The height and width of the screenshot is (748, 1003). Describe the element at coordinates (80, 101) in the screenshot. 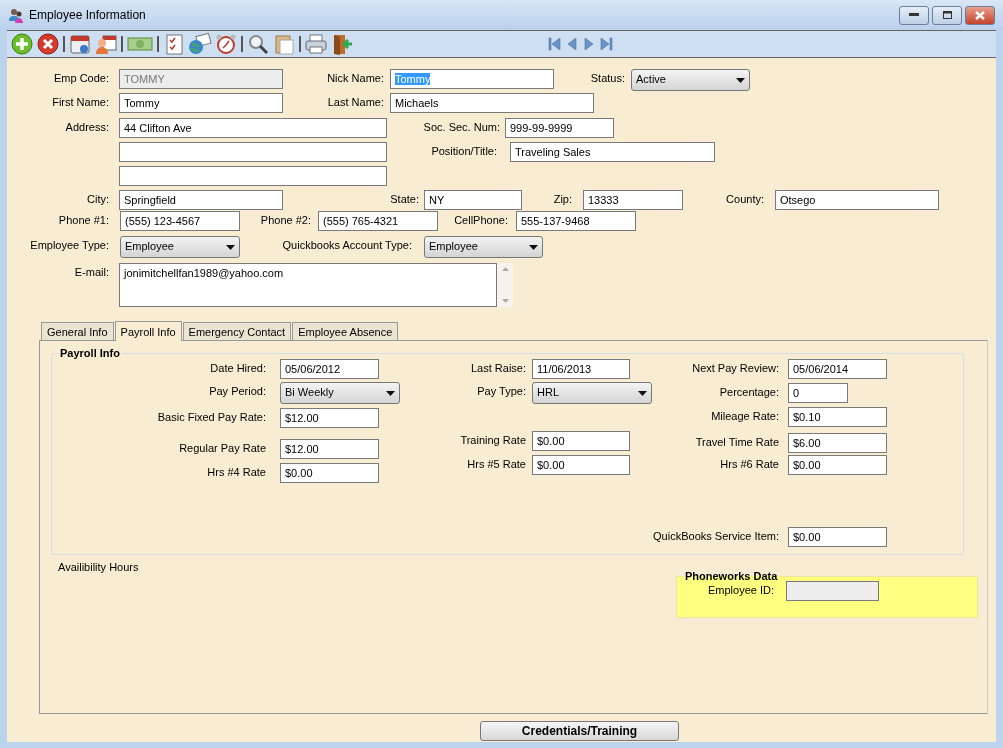

I see `field-label: First Name:` at that location.